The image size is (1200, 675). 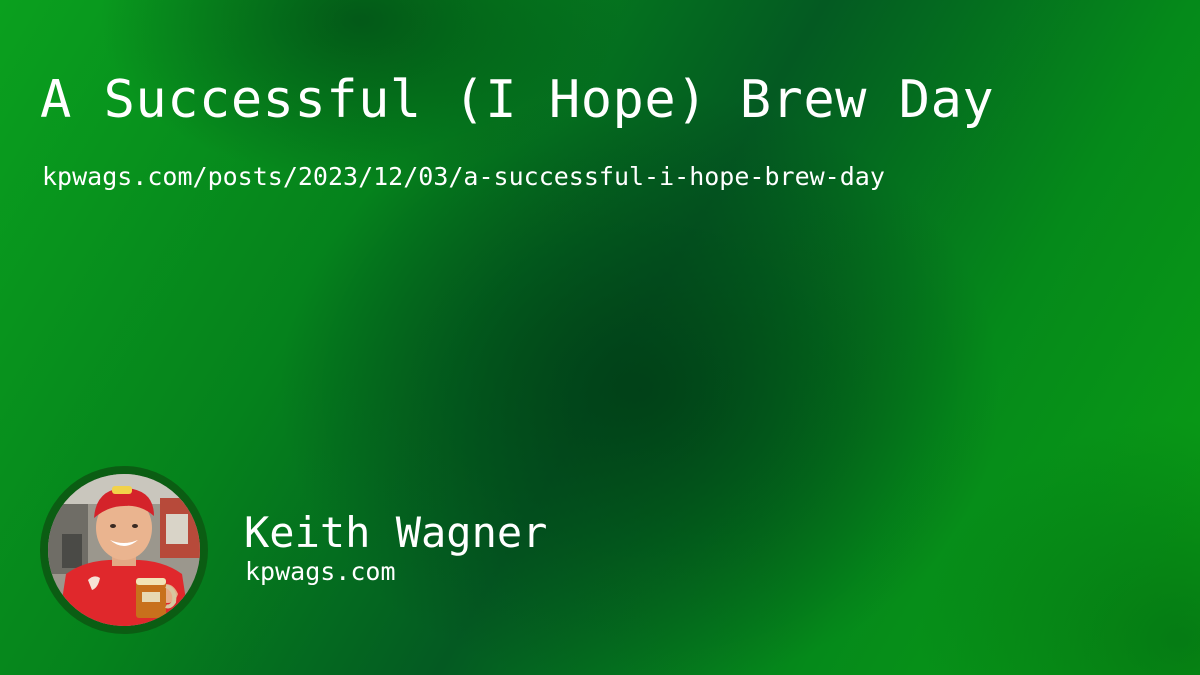 What do you see at coordinates (517, 100) in the screenshot?
I see `post-title: A Successful (I Hope) Brew Day` at bounding box center [517, 100].